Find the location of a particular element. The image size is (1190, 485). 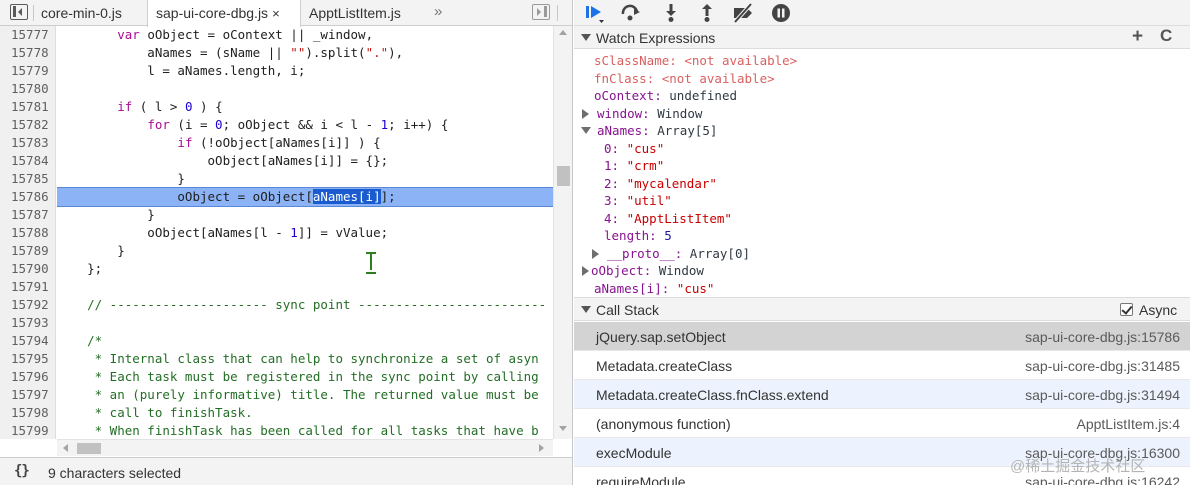

step-into-button is located at coordinates (670, 13).